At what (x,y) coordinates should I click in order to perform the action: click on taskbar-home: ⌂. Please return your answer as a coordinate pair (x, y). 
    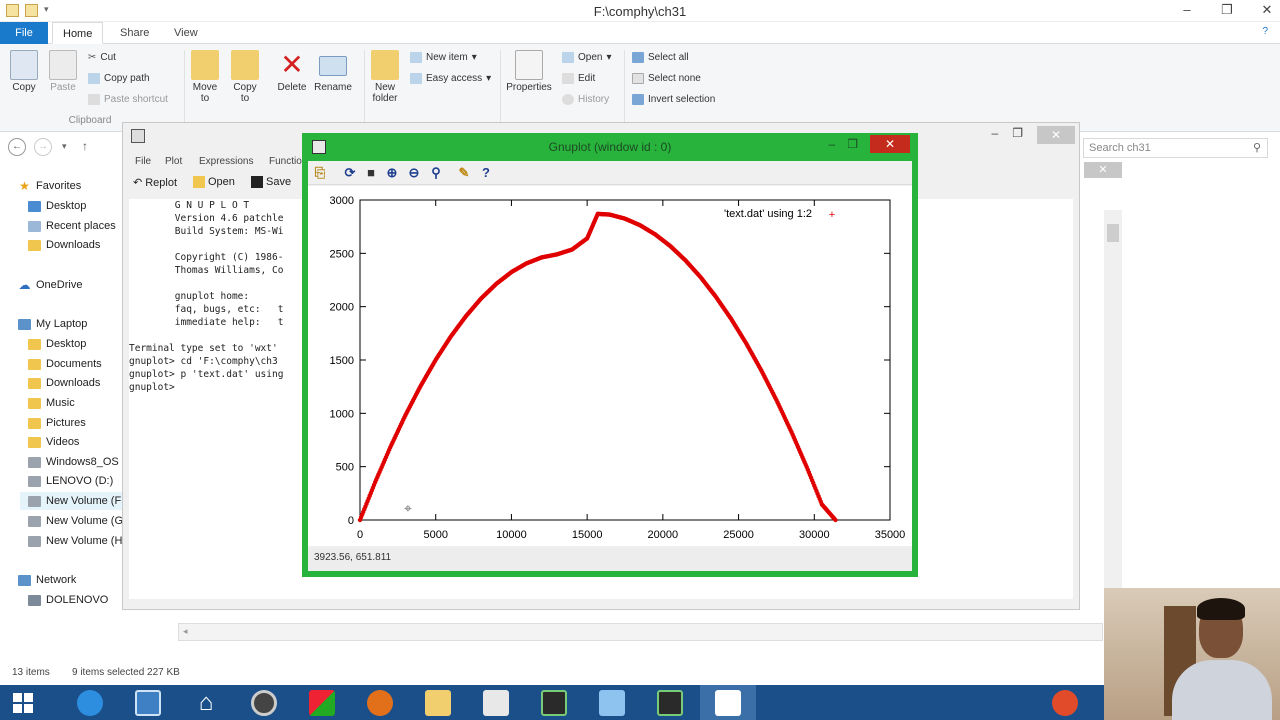
    Looking at the image, I should click on (206, 702).